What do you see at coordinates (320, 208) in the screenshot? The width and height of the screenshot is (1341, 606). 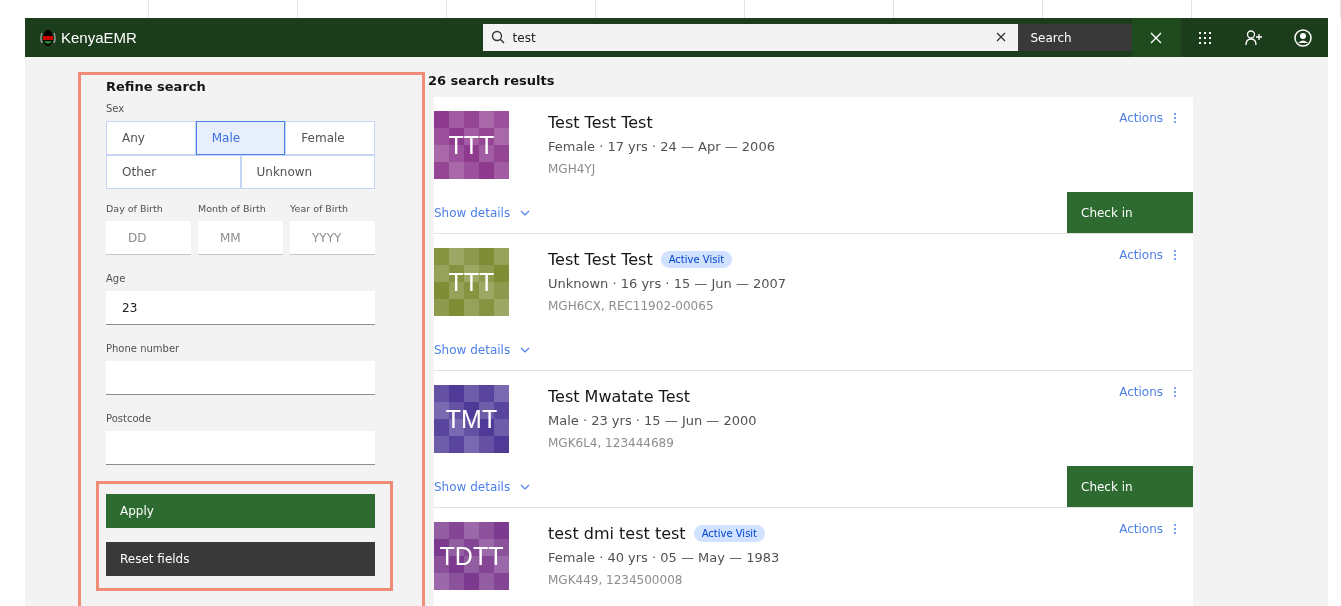 I see `field-label: Year of Birth` at bounding box center [320, 208].